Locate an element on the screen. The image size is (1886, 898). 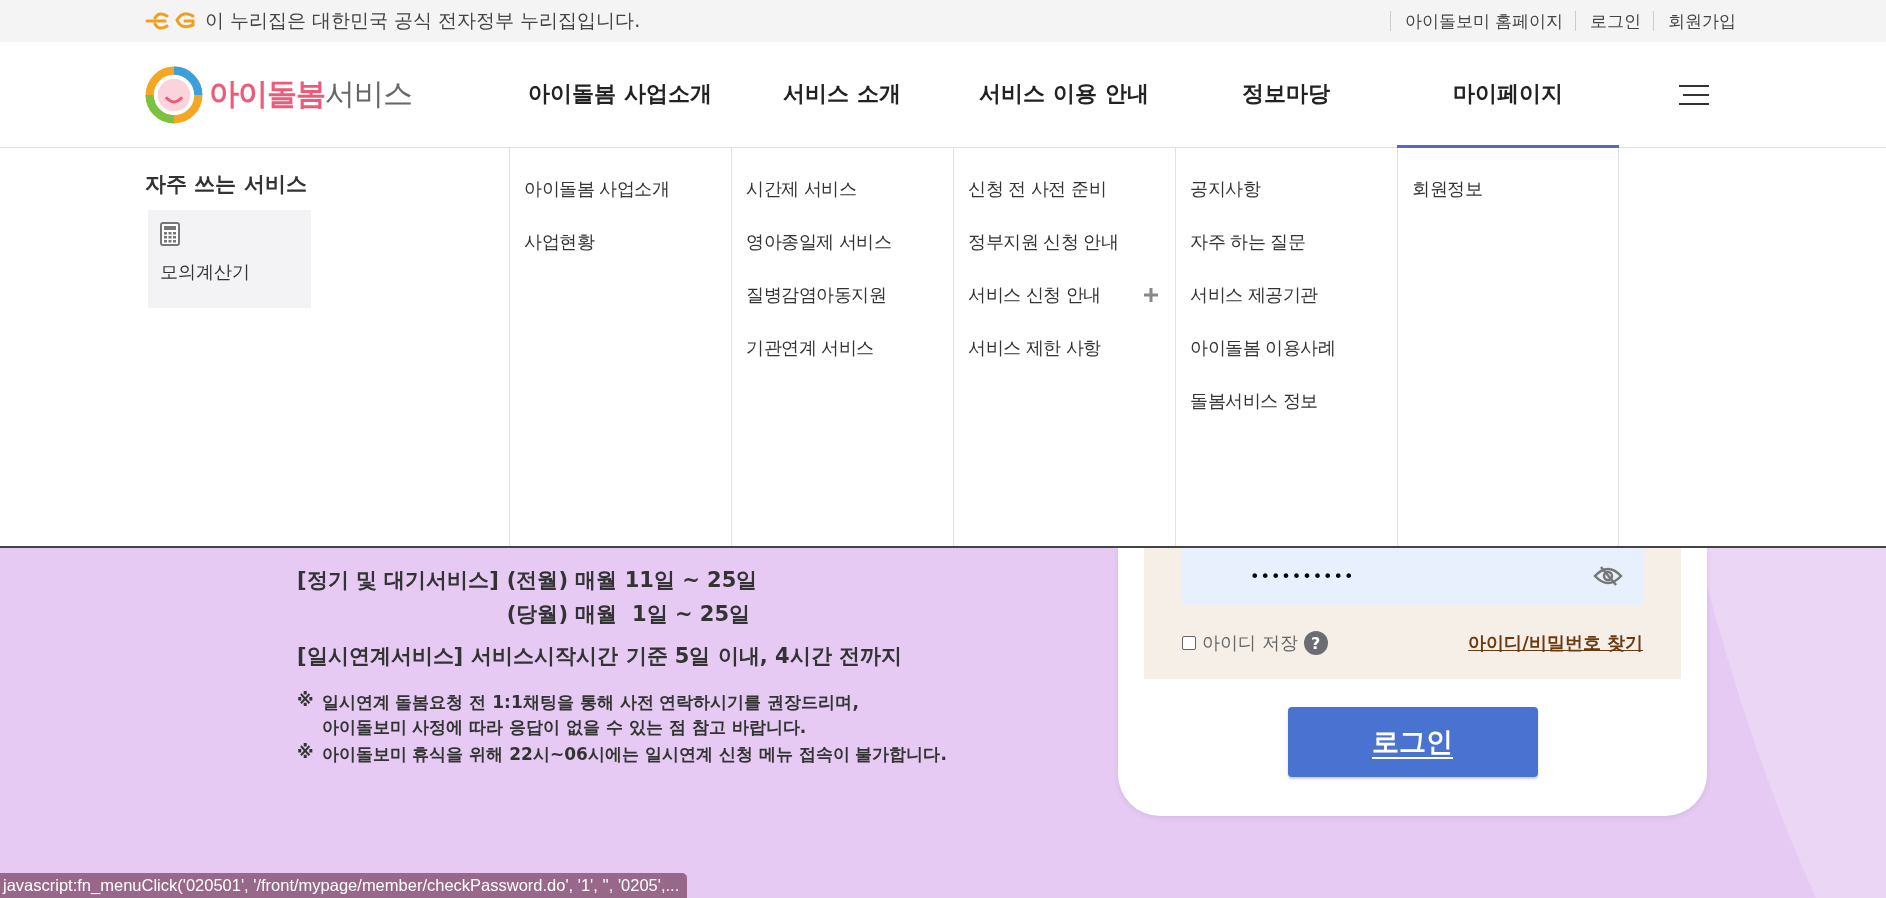
login-button: 로그인 is located at coordinates (1412, 742).